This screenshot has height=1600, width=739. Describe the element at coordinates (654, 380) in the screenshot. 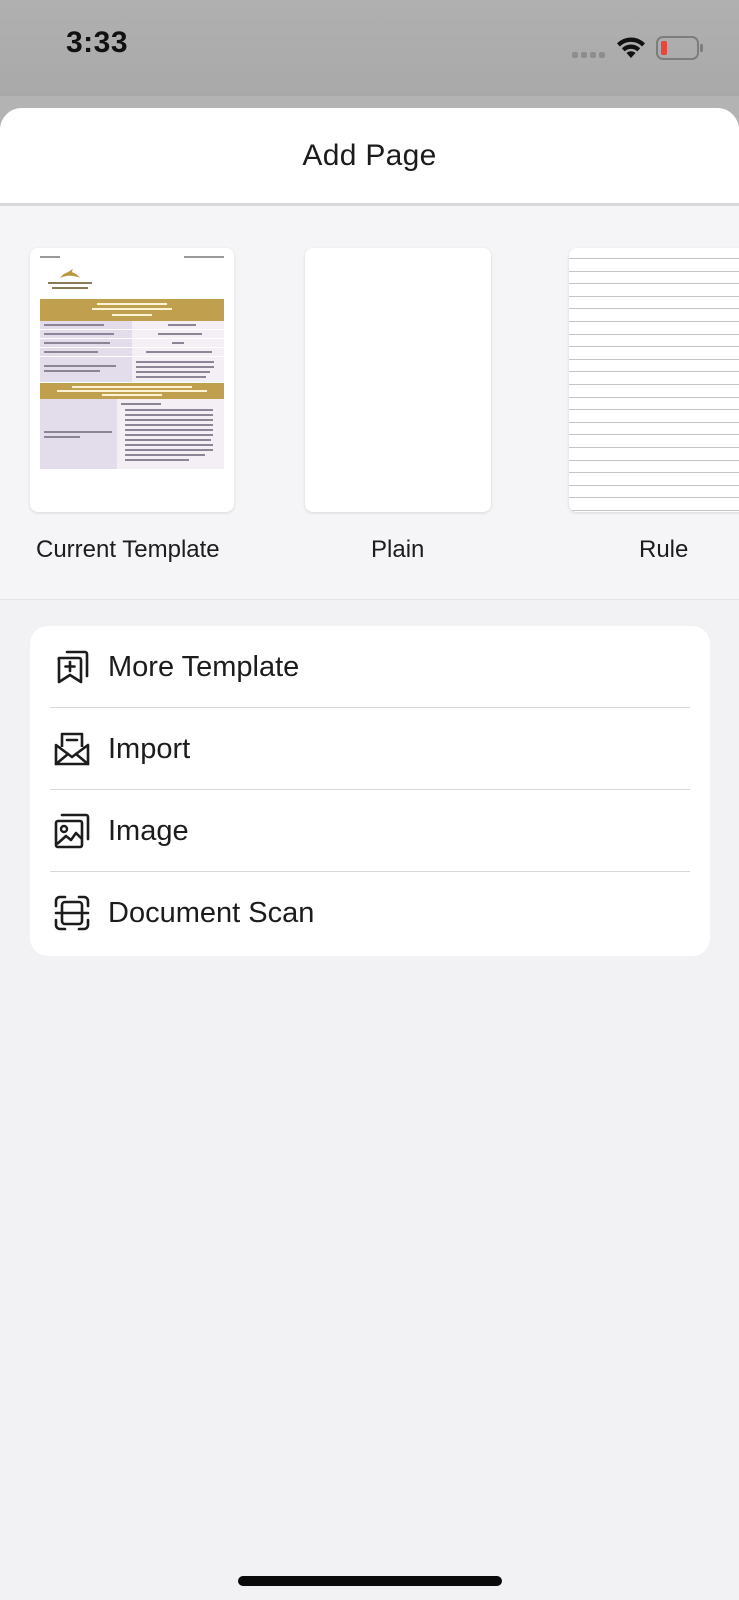

I see `template-rule-preview` at that location.